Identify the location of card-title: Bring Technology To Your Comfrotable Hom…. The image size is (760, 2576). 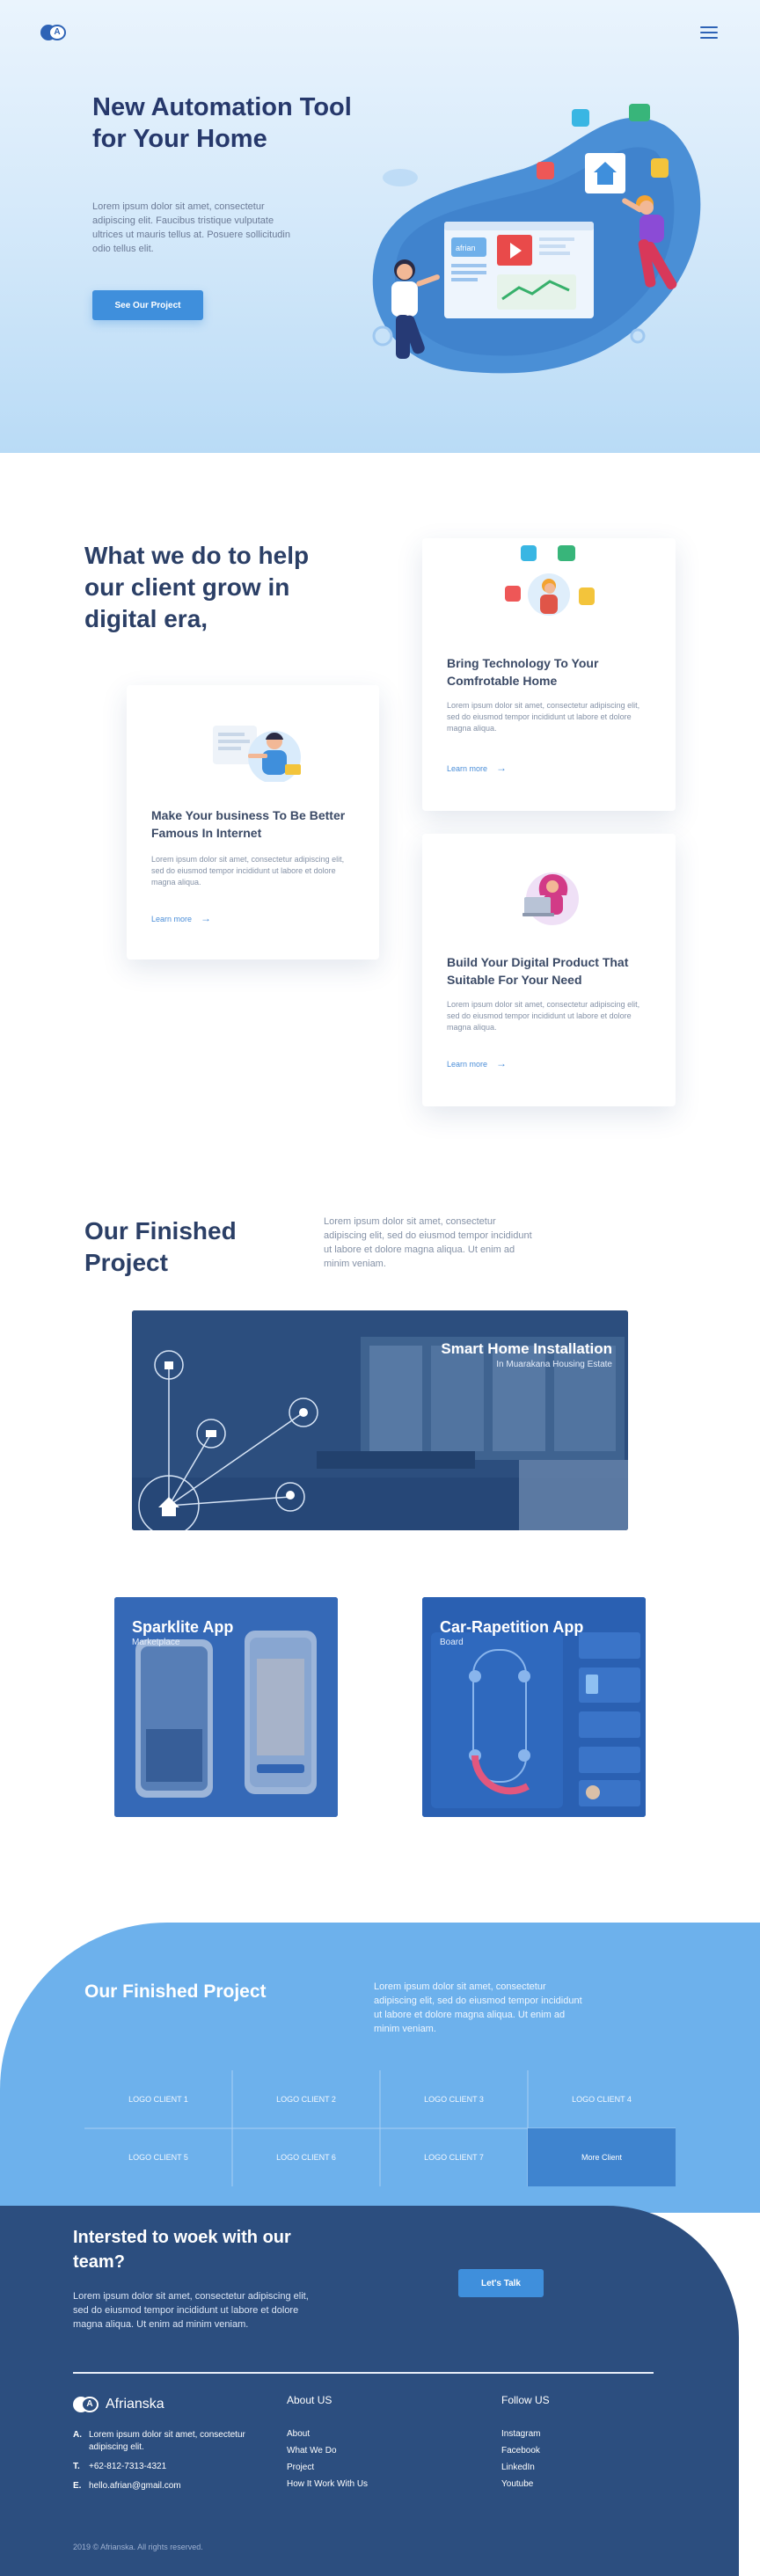
(523, 672).